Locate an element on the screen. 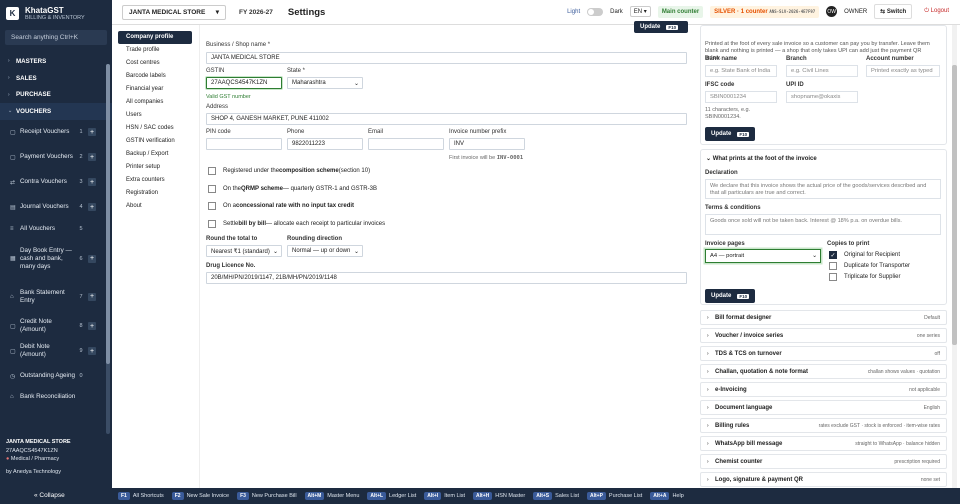 The width and height of the screenshot is (960, 504). shortcut-item-list: Alt+I Item List is located at coordinates (444, 496).